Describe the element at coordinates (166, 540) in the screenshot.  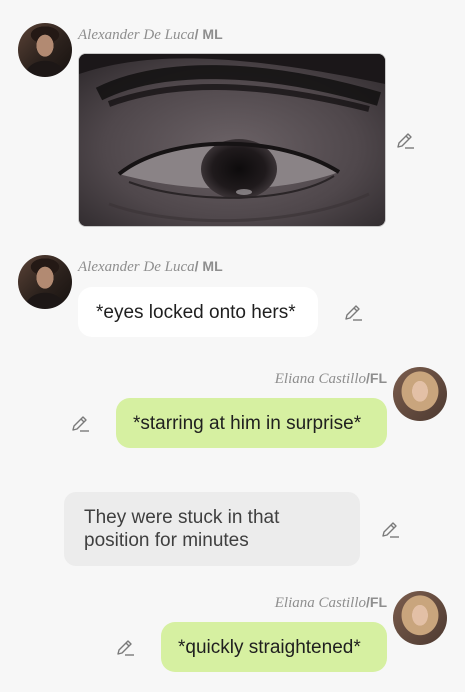
I see `narration-line: position for minutes` at that location.